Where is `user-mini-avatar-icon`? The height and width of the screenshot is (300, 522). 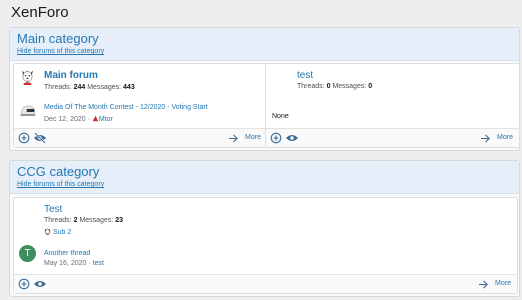
user-mini-avatar-icon is located at coordinates (95, 118).